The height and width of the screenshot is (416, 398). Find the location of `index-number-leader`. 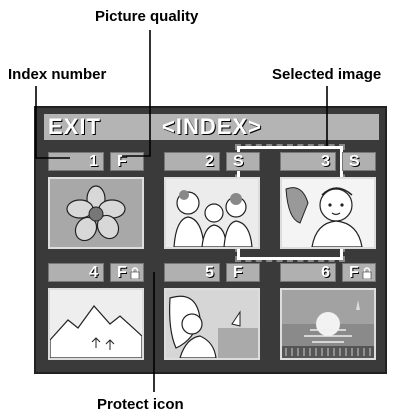

index-number-leader is located at coordinates (52, 122).